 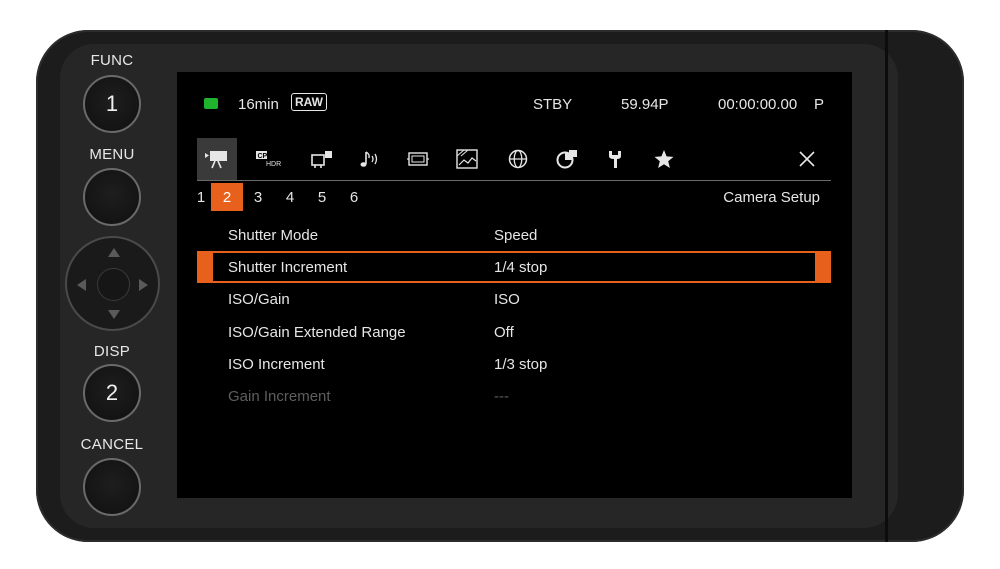 What do you see at coordinates (886, 286) in the screenshot?
I see `hinge-line` at bounding box center [886, 286].